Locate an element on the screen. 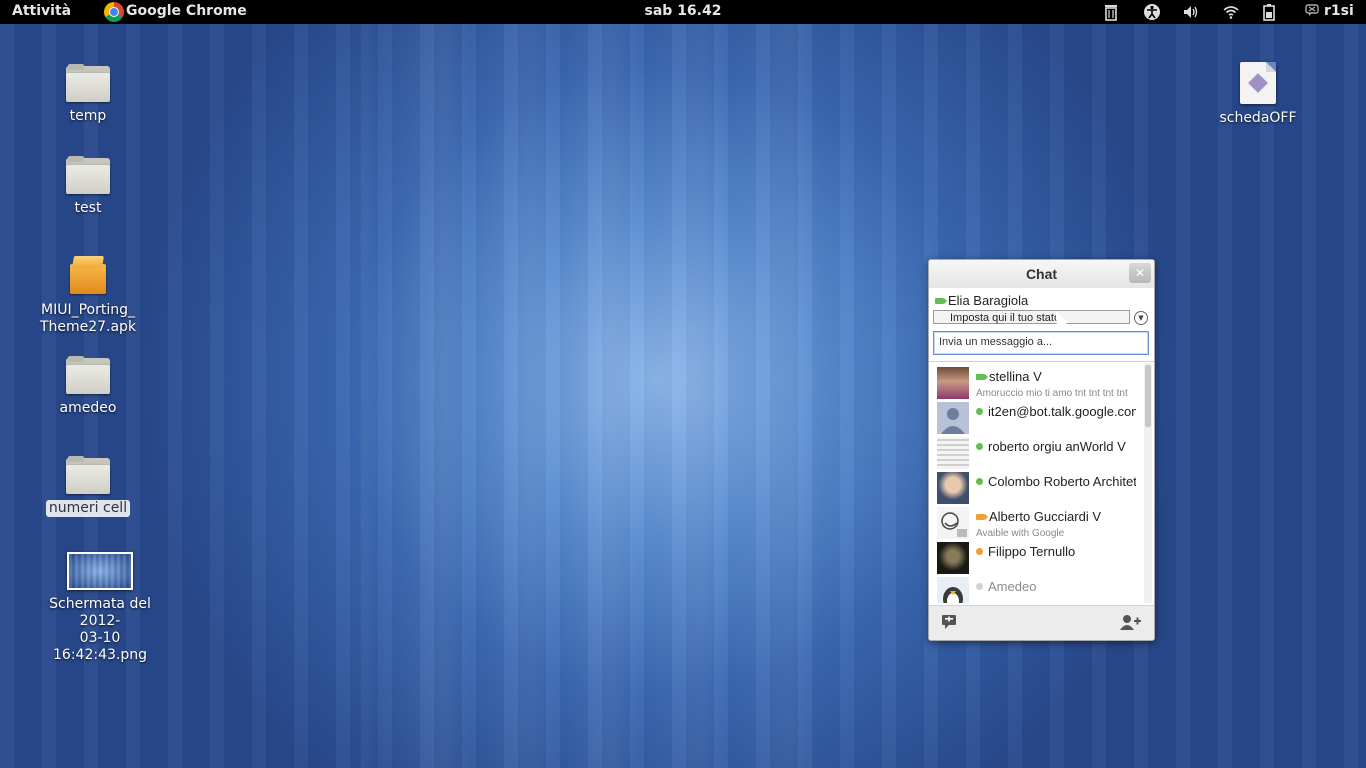  contact-name: Amedeo is located at coordinates (1012, 586).